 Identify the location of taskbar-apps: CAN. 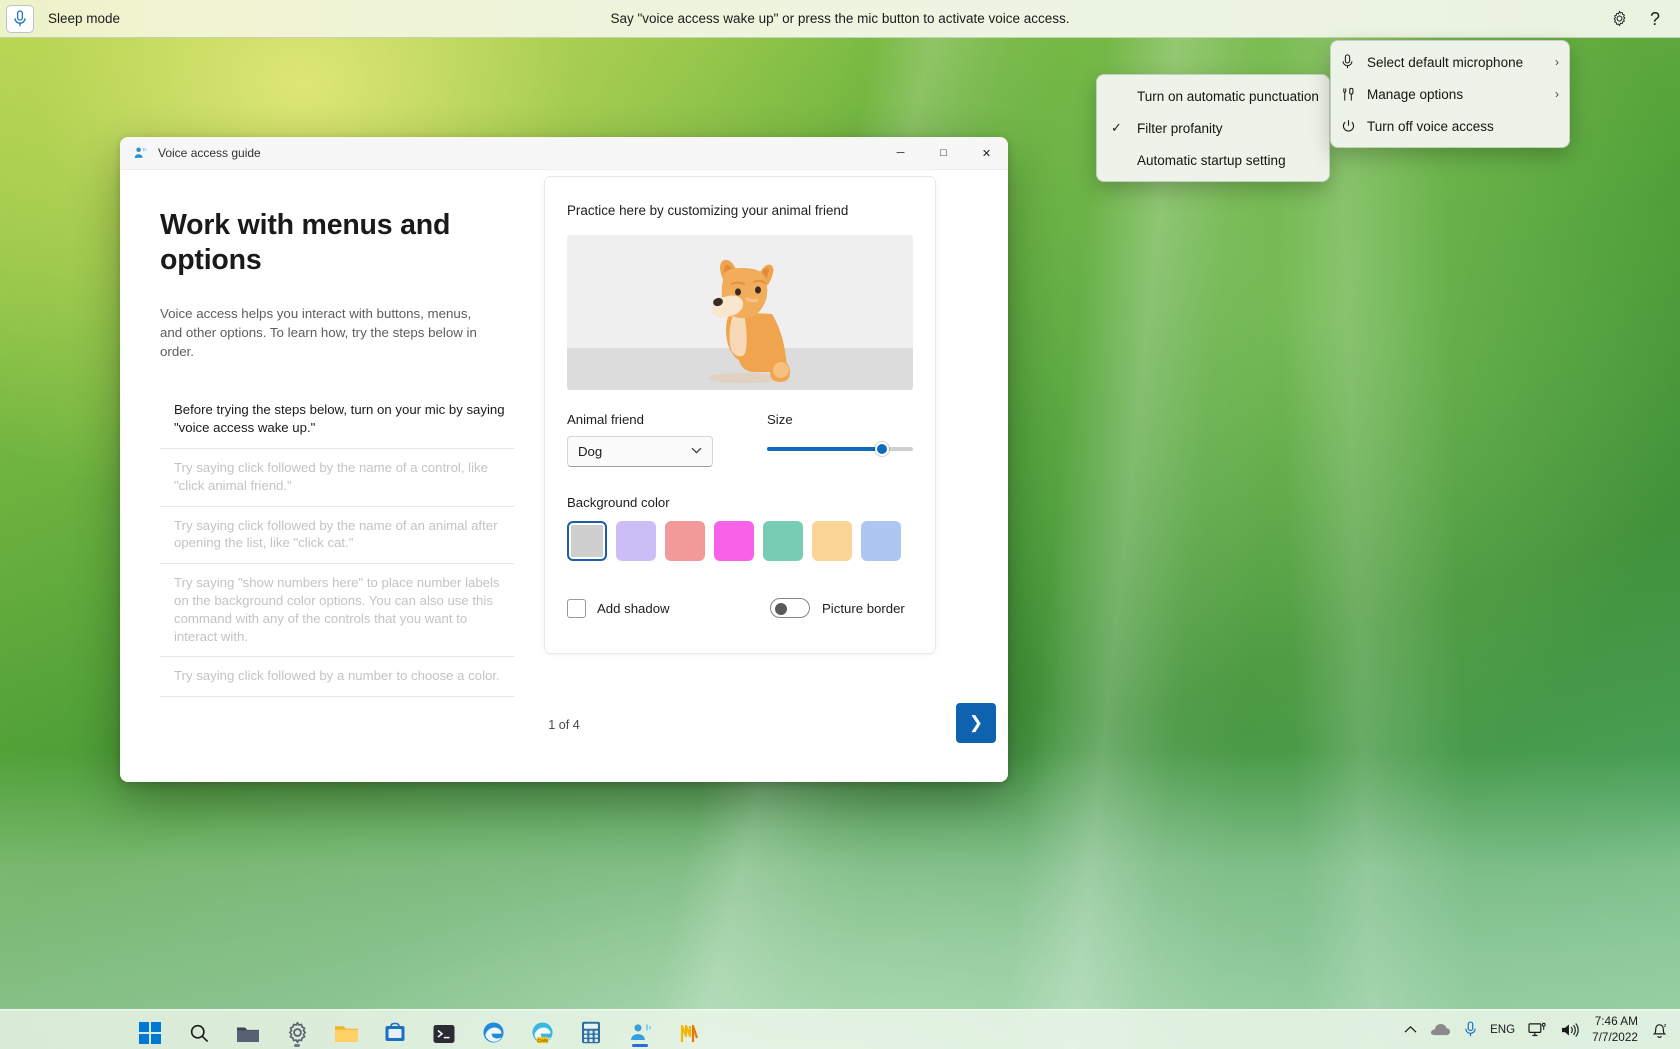
(419, 1030).